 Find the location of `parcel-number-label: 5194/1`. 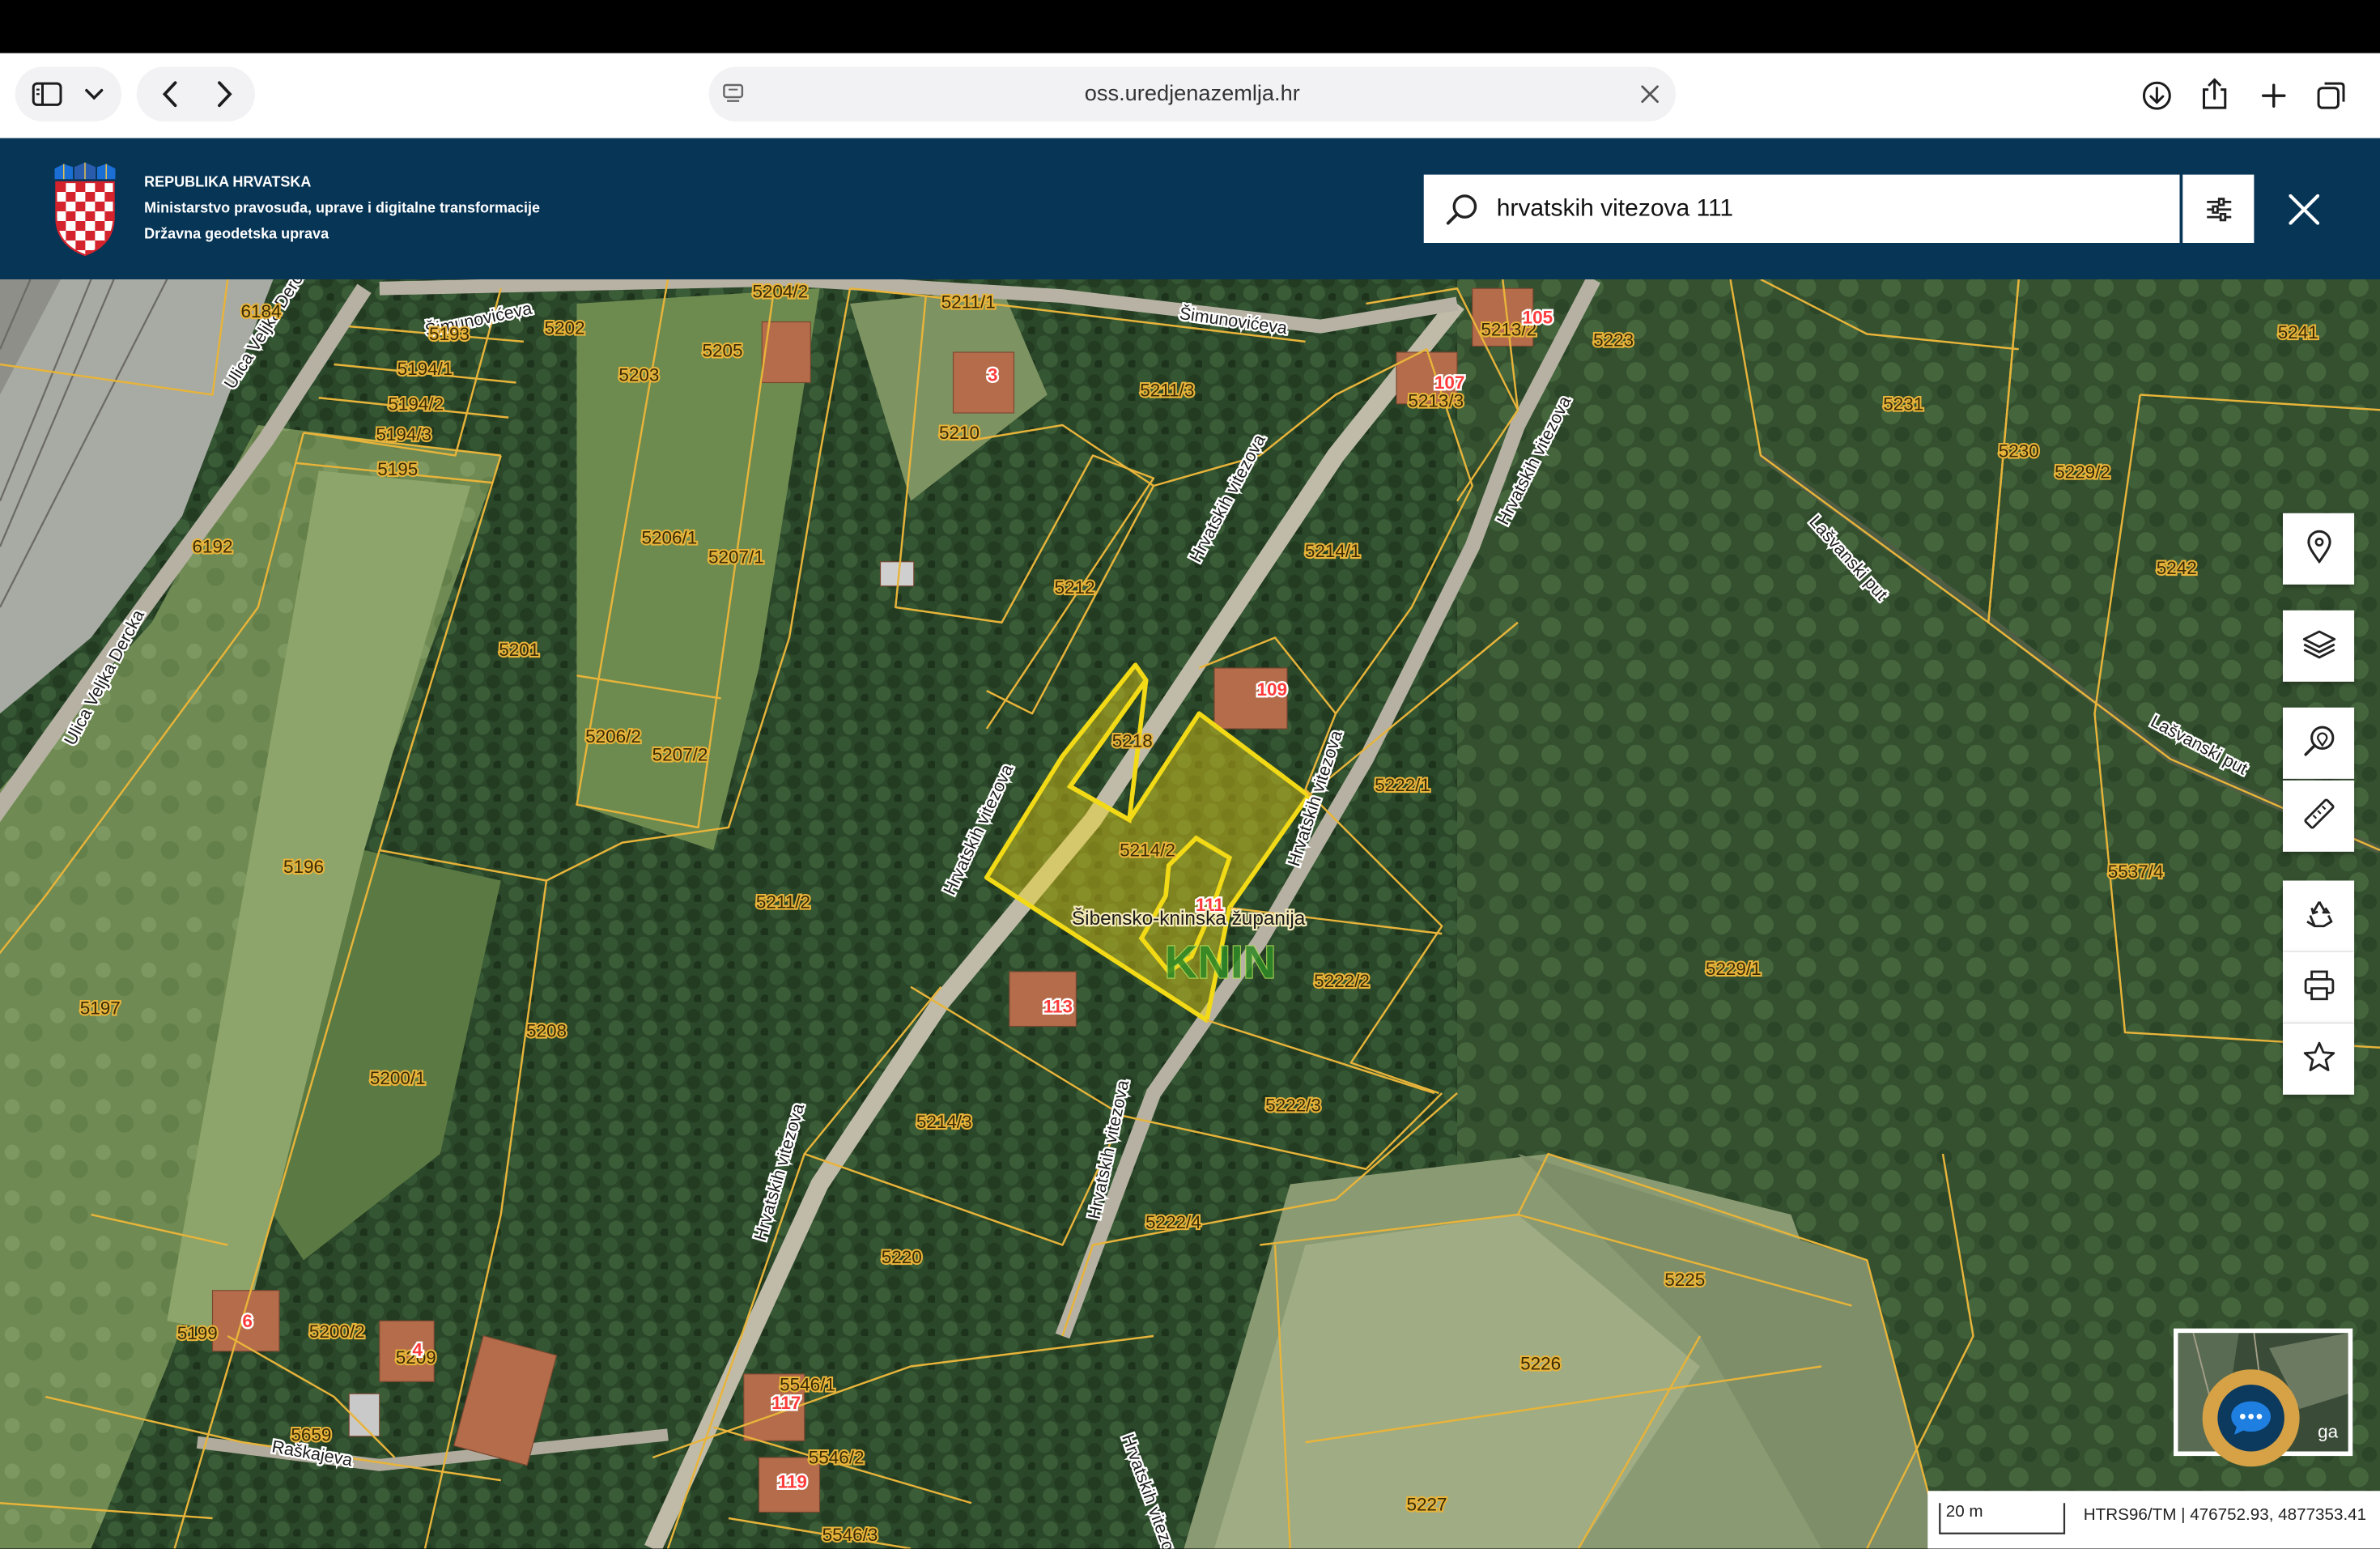

parcel-number-label: 5194/1 is located at coordinates (425, 369).